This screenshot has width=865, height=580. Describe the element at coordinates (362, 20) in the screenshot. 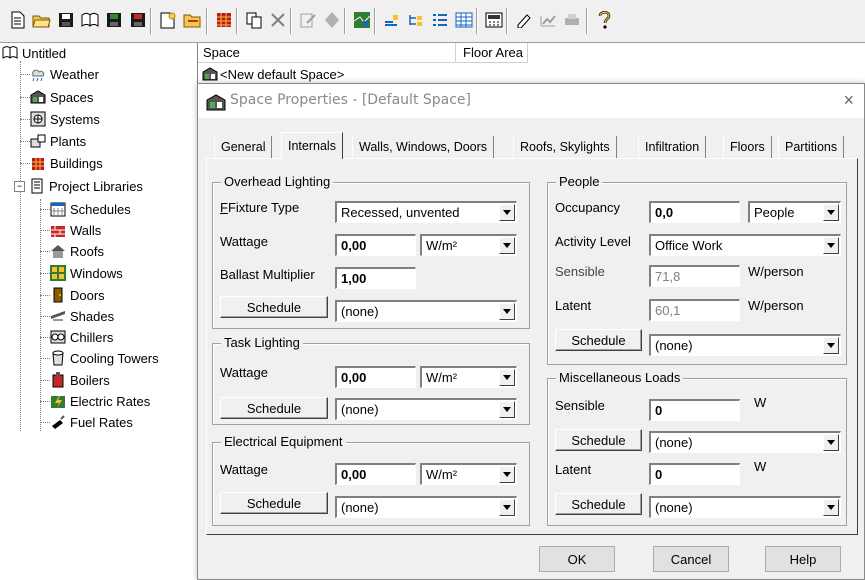

I see `map-icon` at that location.